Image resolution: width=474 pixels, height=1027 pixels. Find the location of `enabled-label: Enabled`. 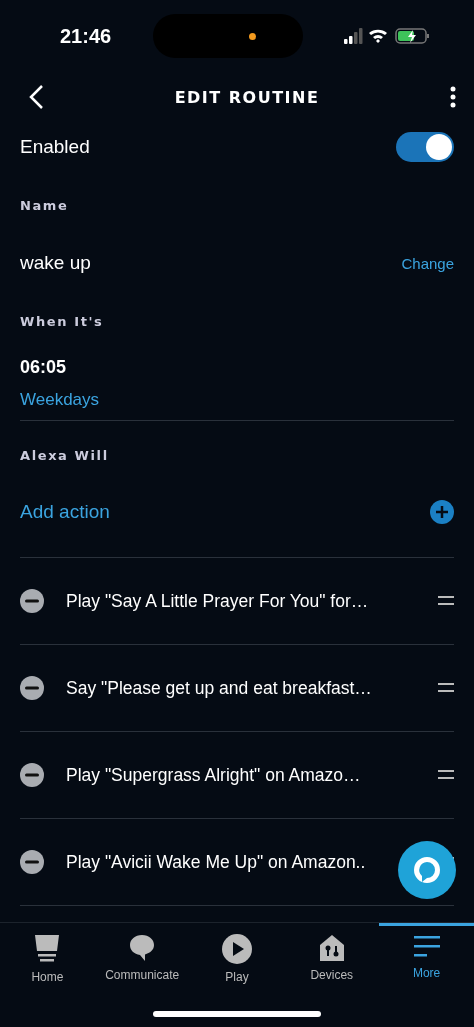

enabled-label: Enabled is located at coordinates (55, 147).